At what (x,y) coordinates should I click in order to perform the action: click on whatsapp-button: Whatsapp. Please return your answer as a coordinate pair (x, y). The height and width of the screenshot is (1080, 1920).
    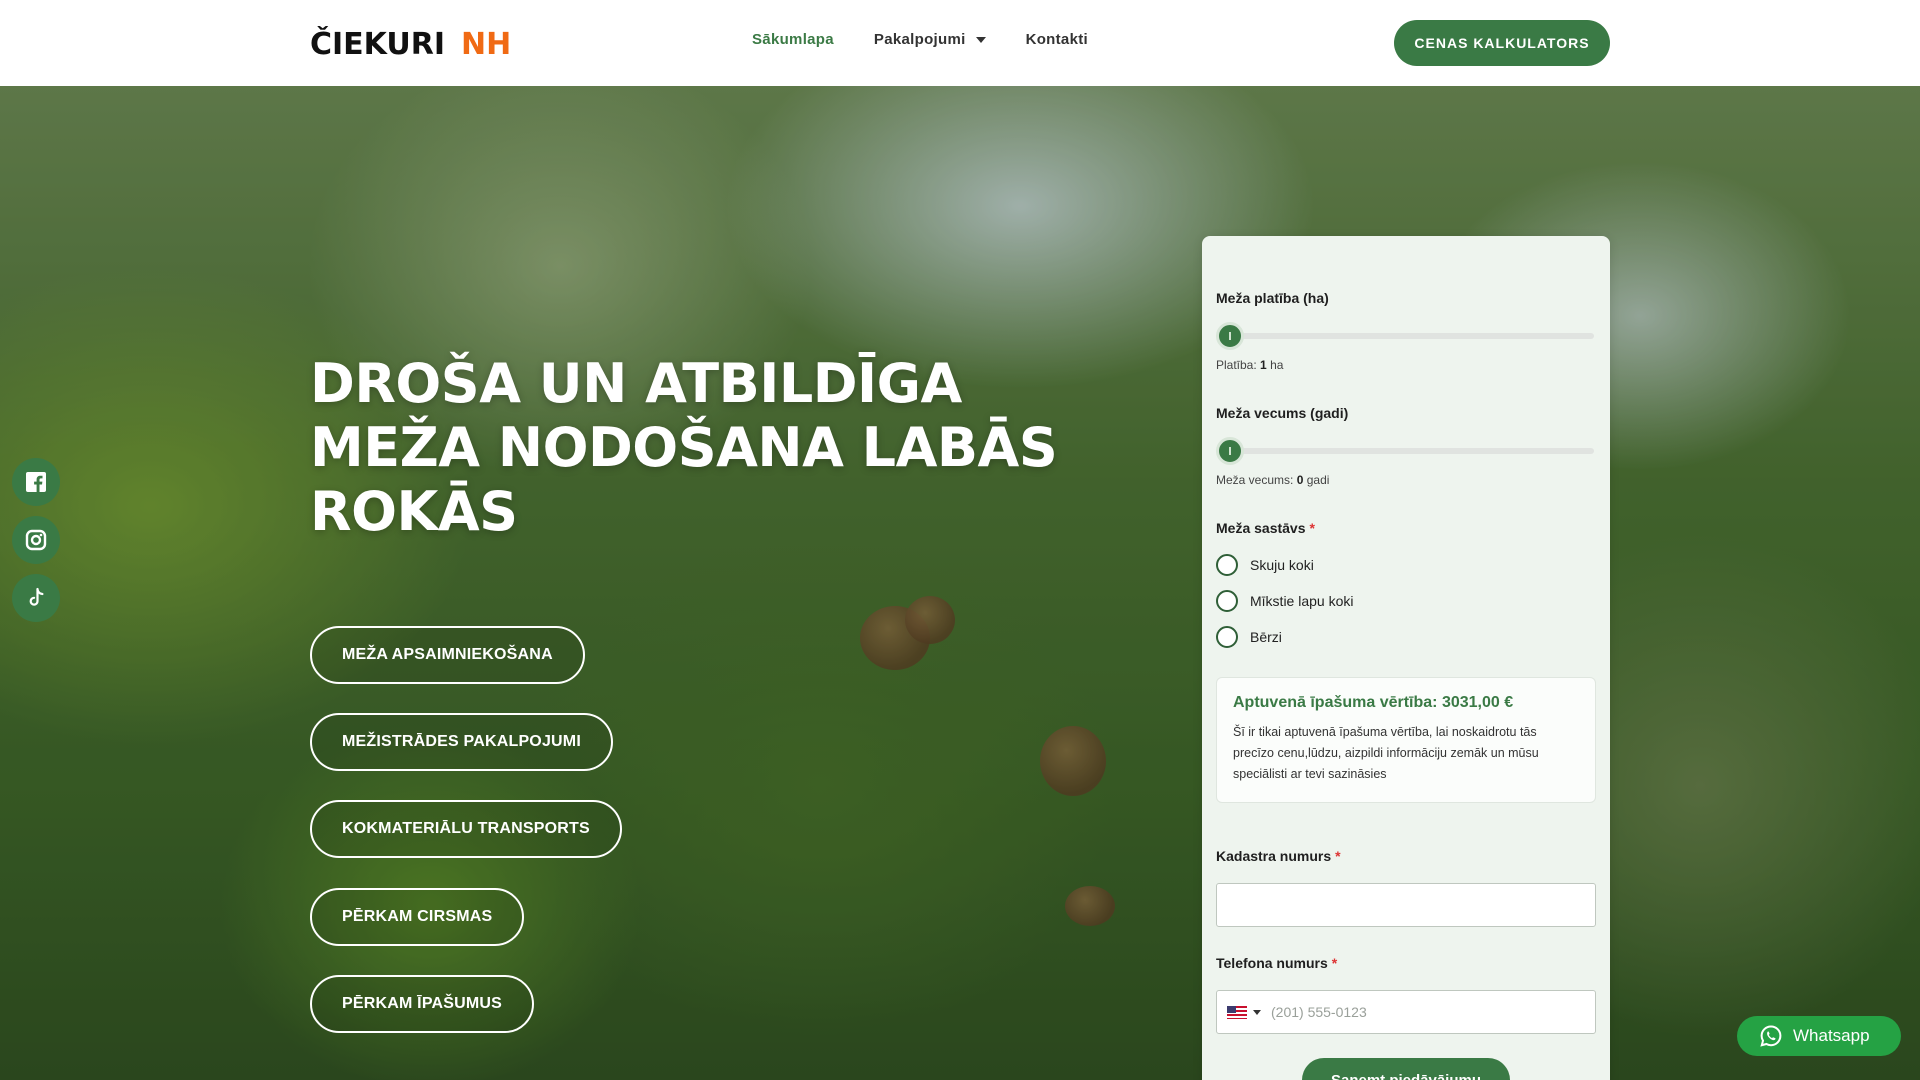
    Looking at the image, I should click on (1819, 1036).